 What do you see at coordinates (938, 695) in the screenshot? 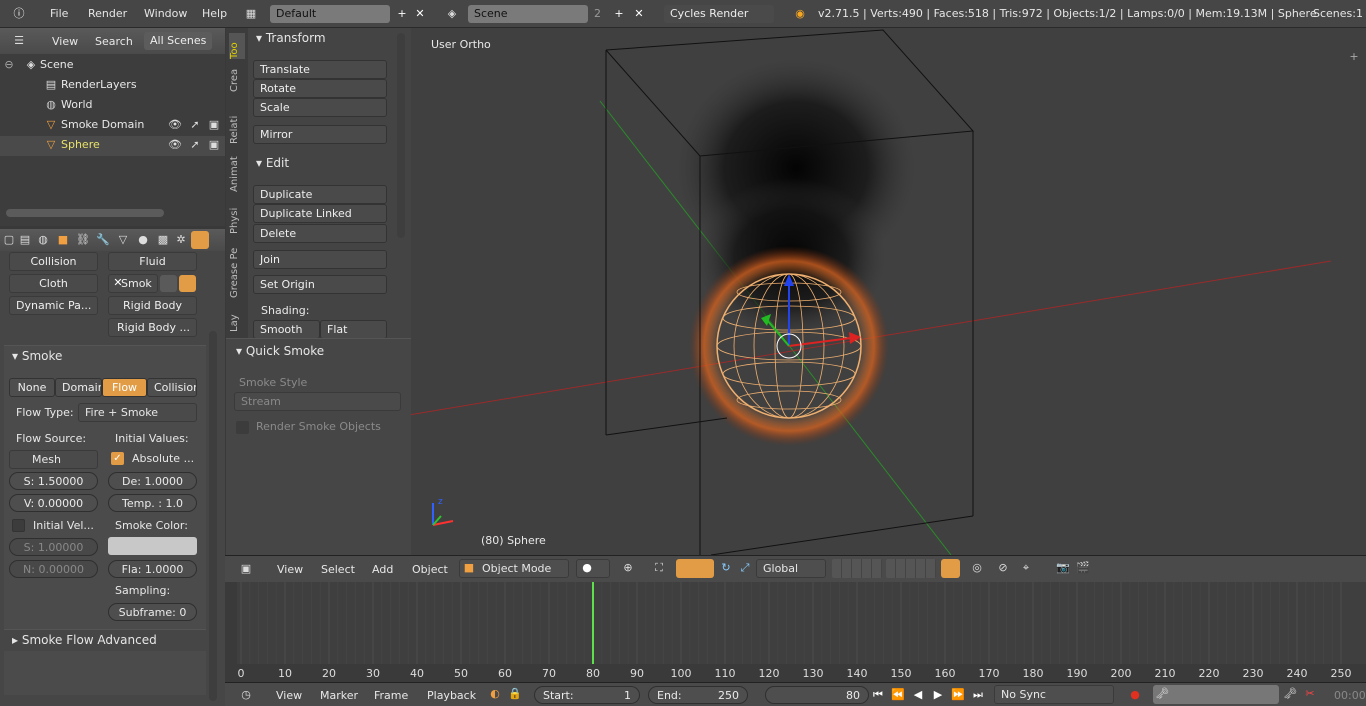
I see `play-icon: ▶` at bounding box center [938, 695].